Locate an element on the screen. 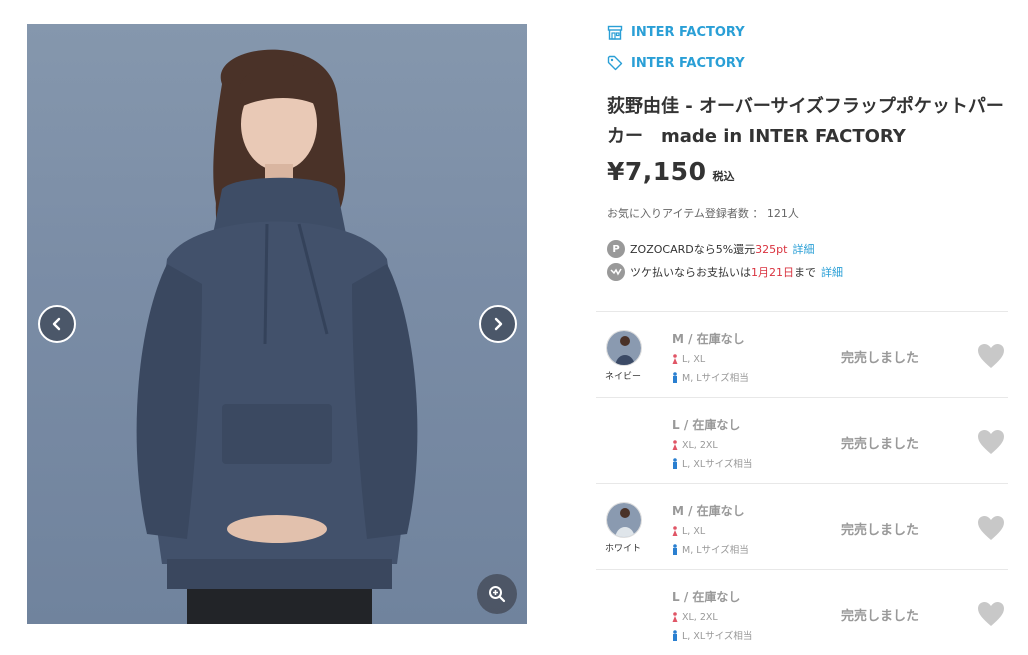 The image size is (1028, 655). brand-link: INTER FACTORY is located at coordinates (676, 63).